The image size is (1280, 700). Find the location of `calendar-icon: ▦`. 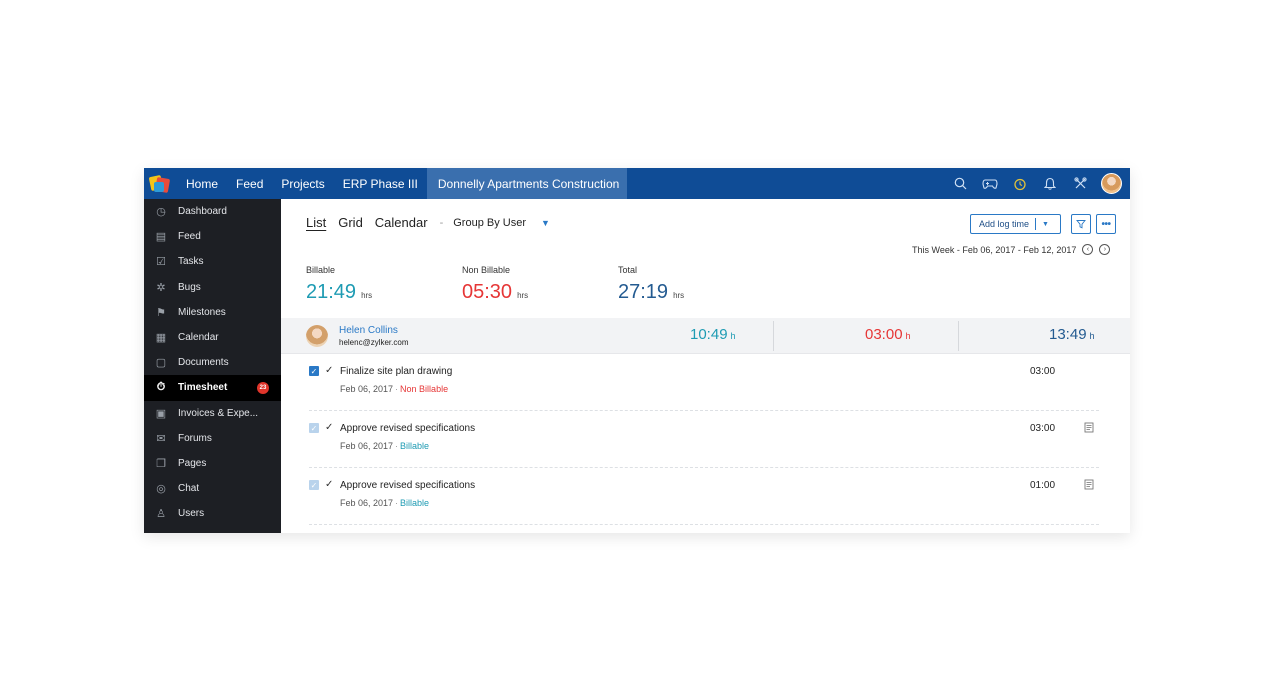

calendar-icon: ▦ is located at coordinates (161, 338).